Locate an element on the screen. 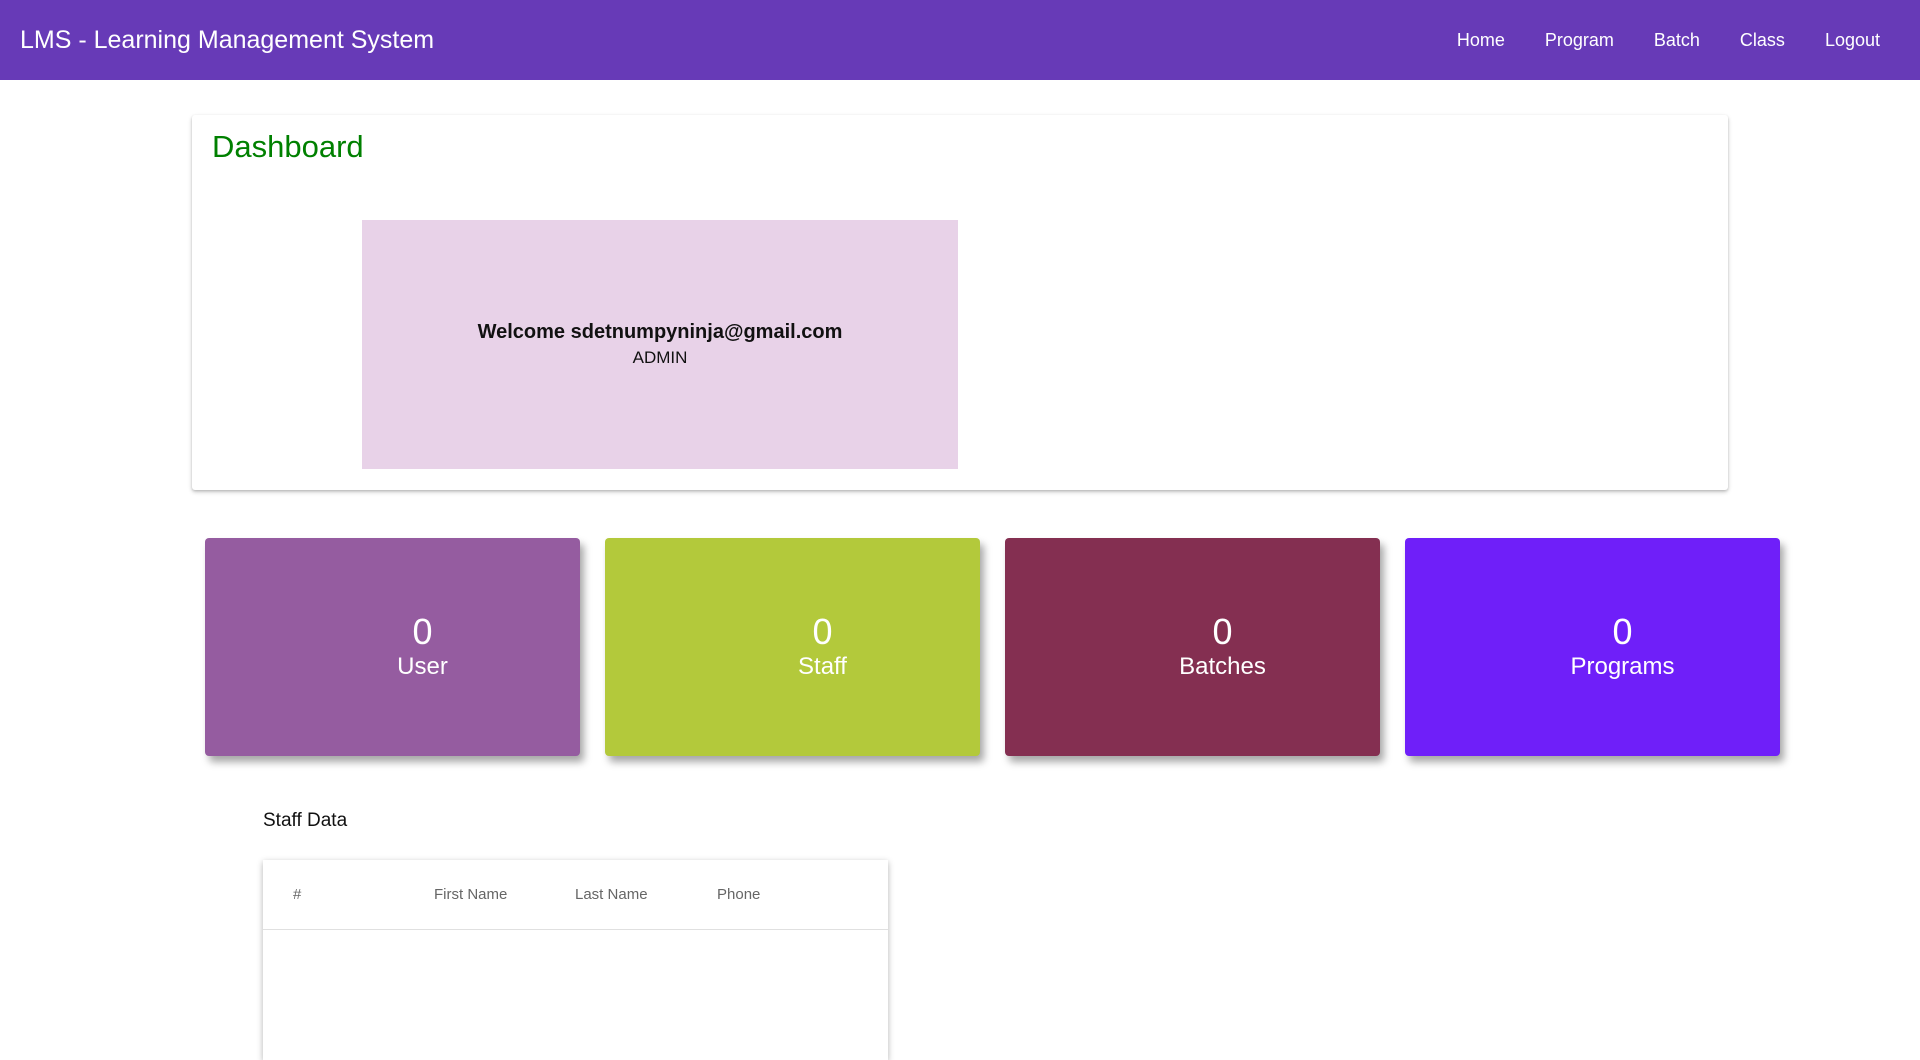 The width and height of the screenshot is (1920, 1060). welcome-panel: Welcome sdetnumpyninja@gmail.com ADMIN is located at coordinates (660, 344).